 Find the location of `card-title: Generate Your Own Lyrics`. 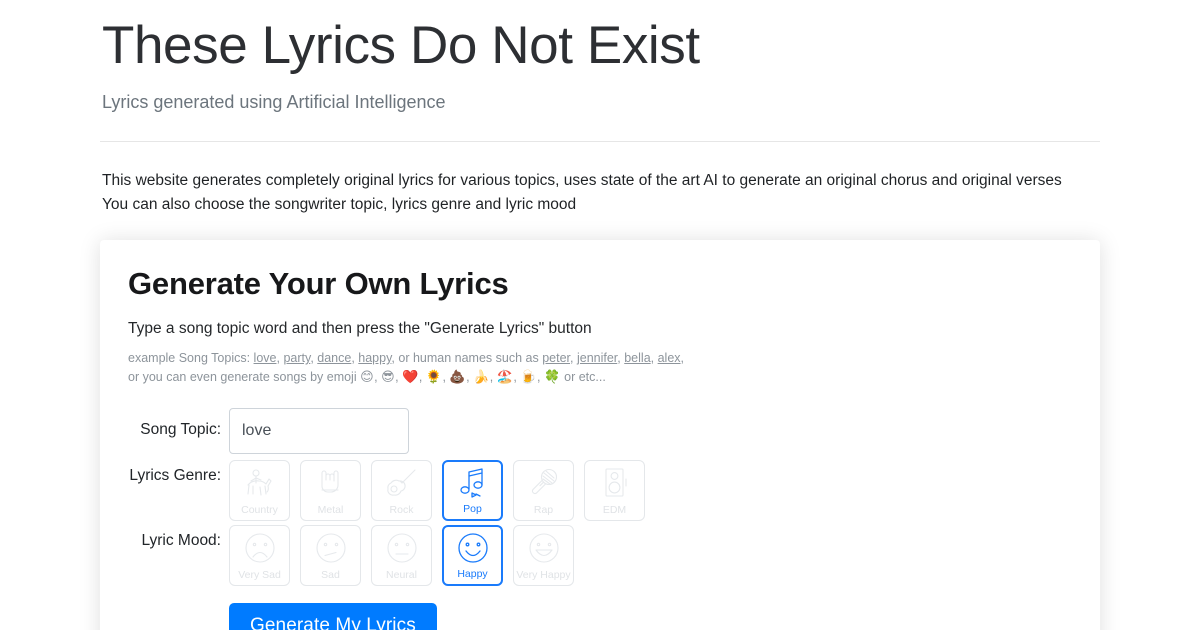

card-title: Generate Your Own Lyrics is located at coordinates (318, 284).